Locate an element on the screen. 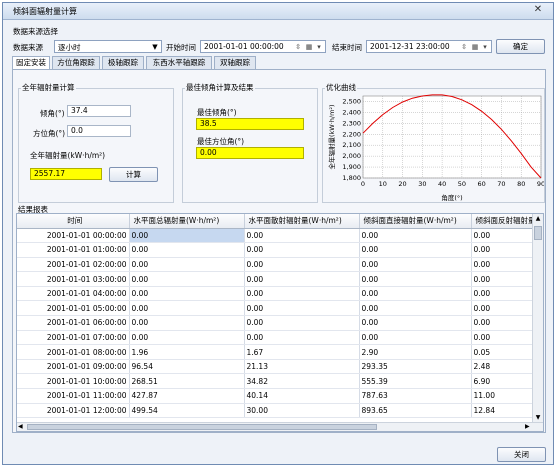  table-cell: 11.00 is located at coordinates (504, 396).